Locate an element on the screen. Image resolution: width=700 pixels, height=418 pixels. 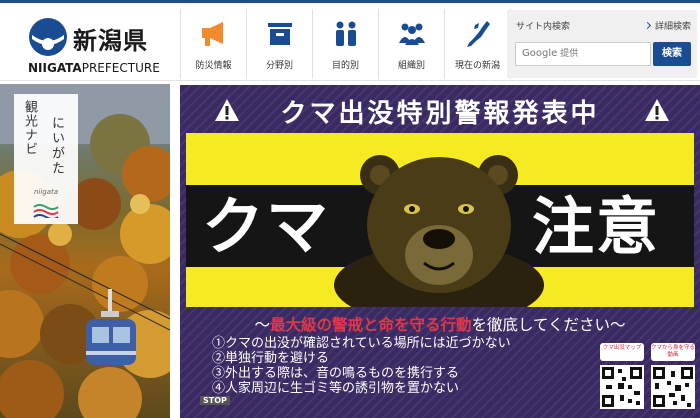
banner-title: クマ出没特別警報発表中 is located at coordinates (440, 114).